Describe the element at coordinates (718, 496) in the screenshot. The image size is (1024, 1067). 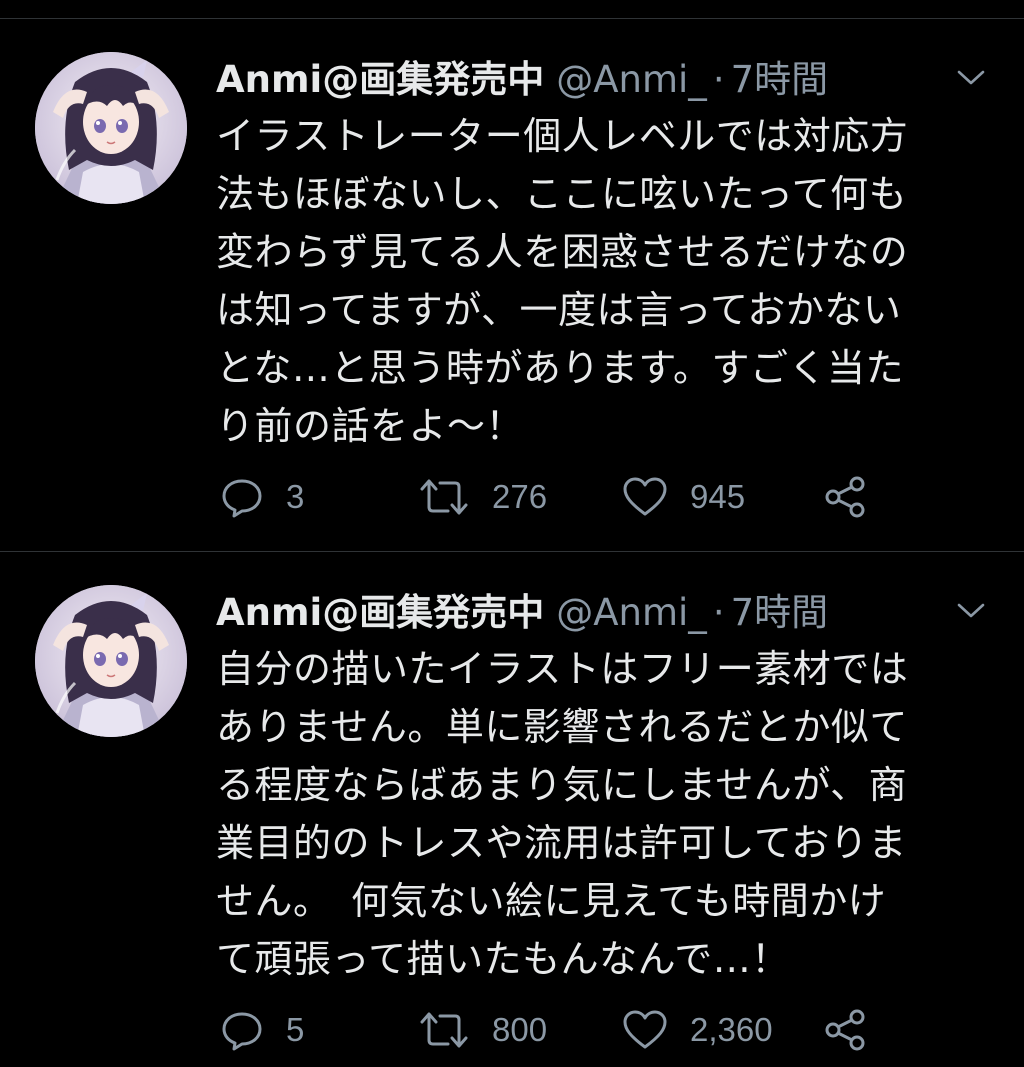
I see `like-count: 945` at that location.